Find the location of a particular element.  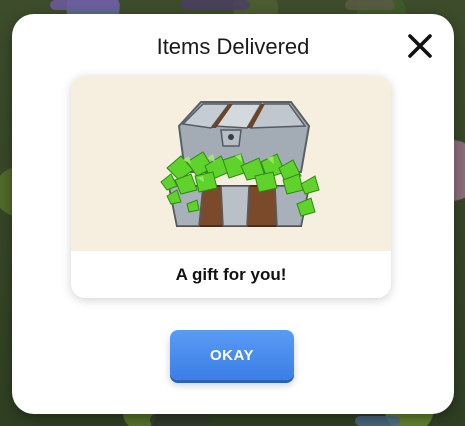

close-icon is located at coordinates (420, 46).